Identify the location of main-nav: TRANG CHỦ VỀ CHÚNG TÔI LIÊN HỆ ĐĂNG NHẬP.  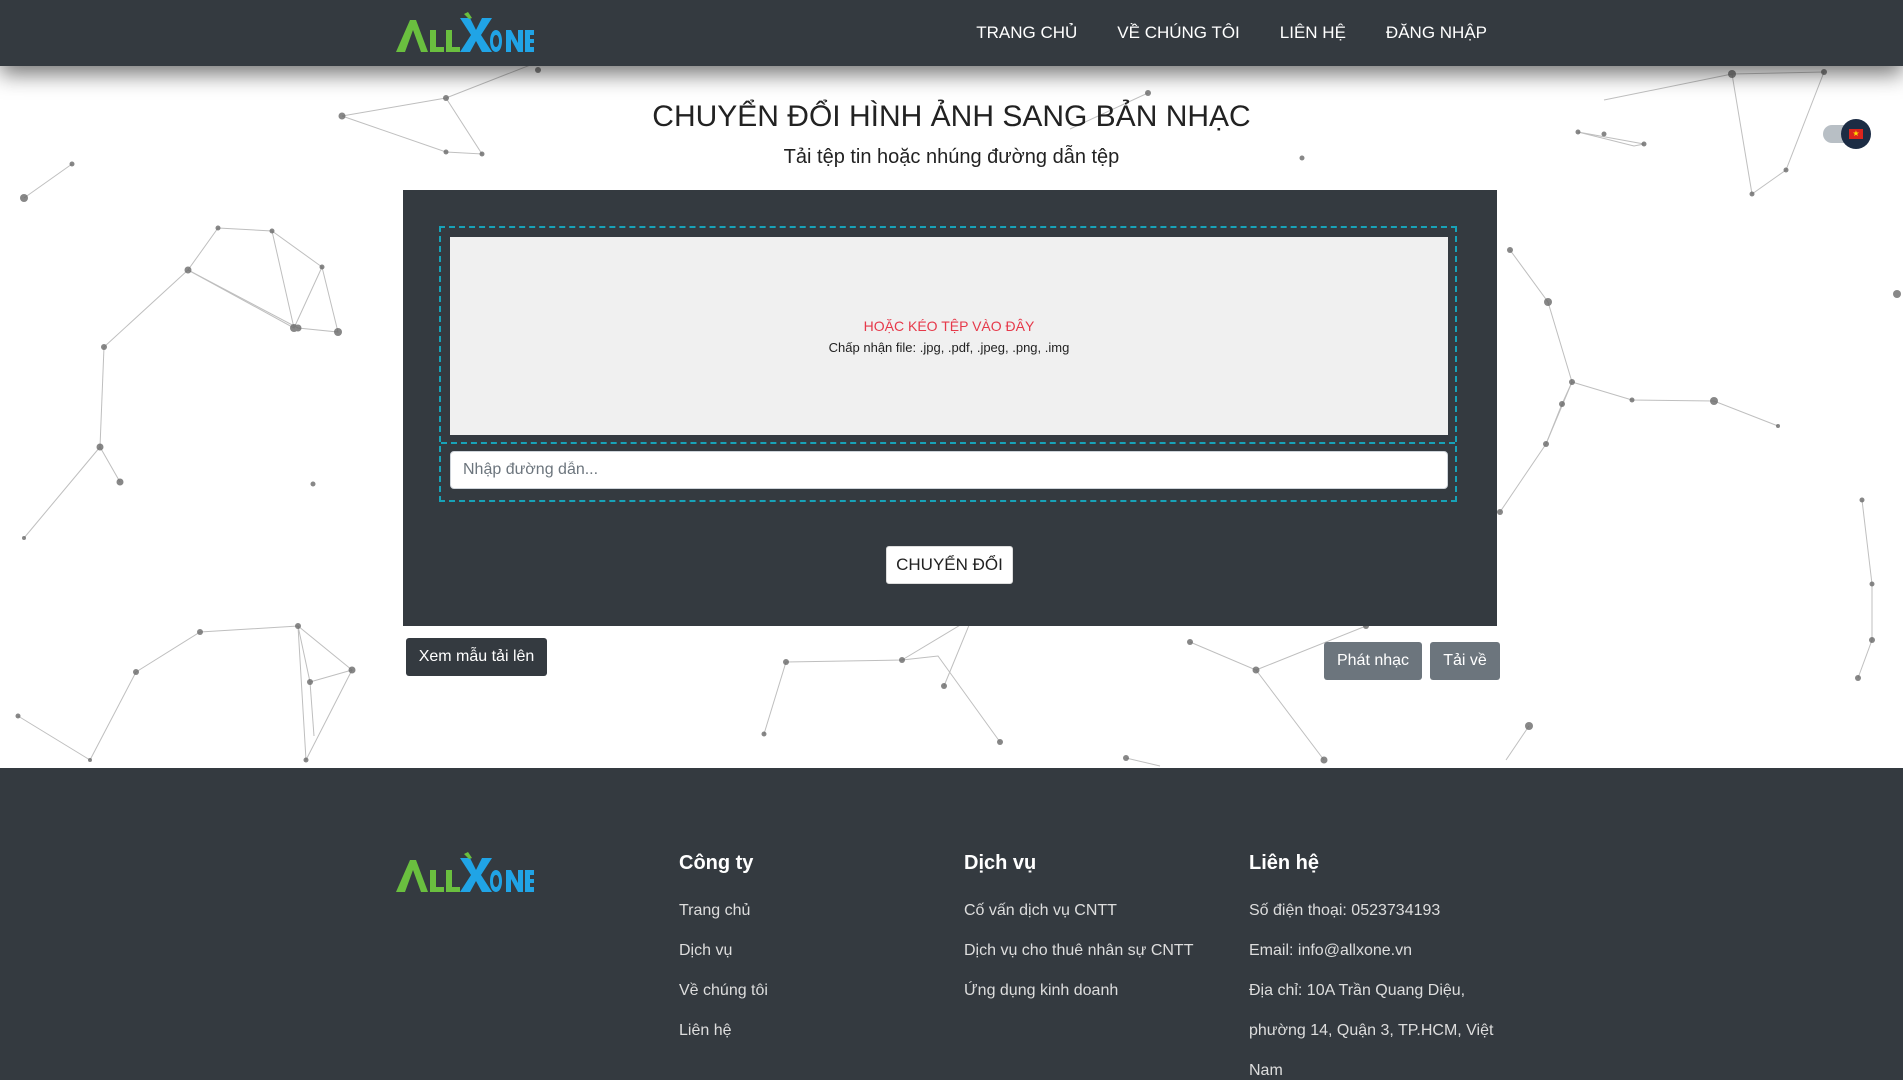
(1211, 33).